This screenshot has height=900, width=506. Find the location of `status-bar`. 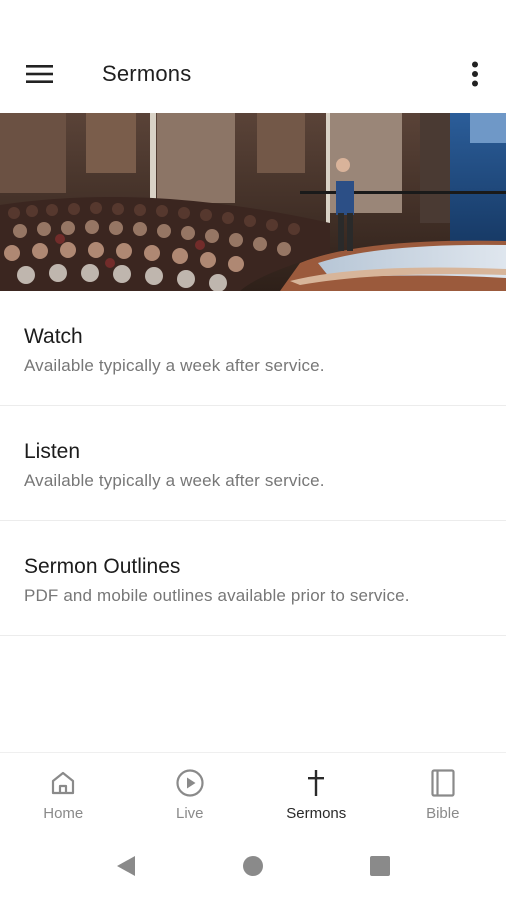

status-bar is located at coordinates (253, 17).